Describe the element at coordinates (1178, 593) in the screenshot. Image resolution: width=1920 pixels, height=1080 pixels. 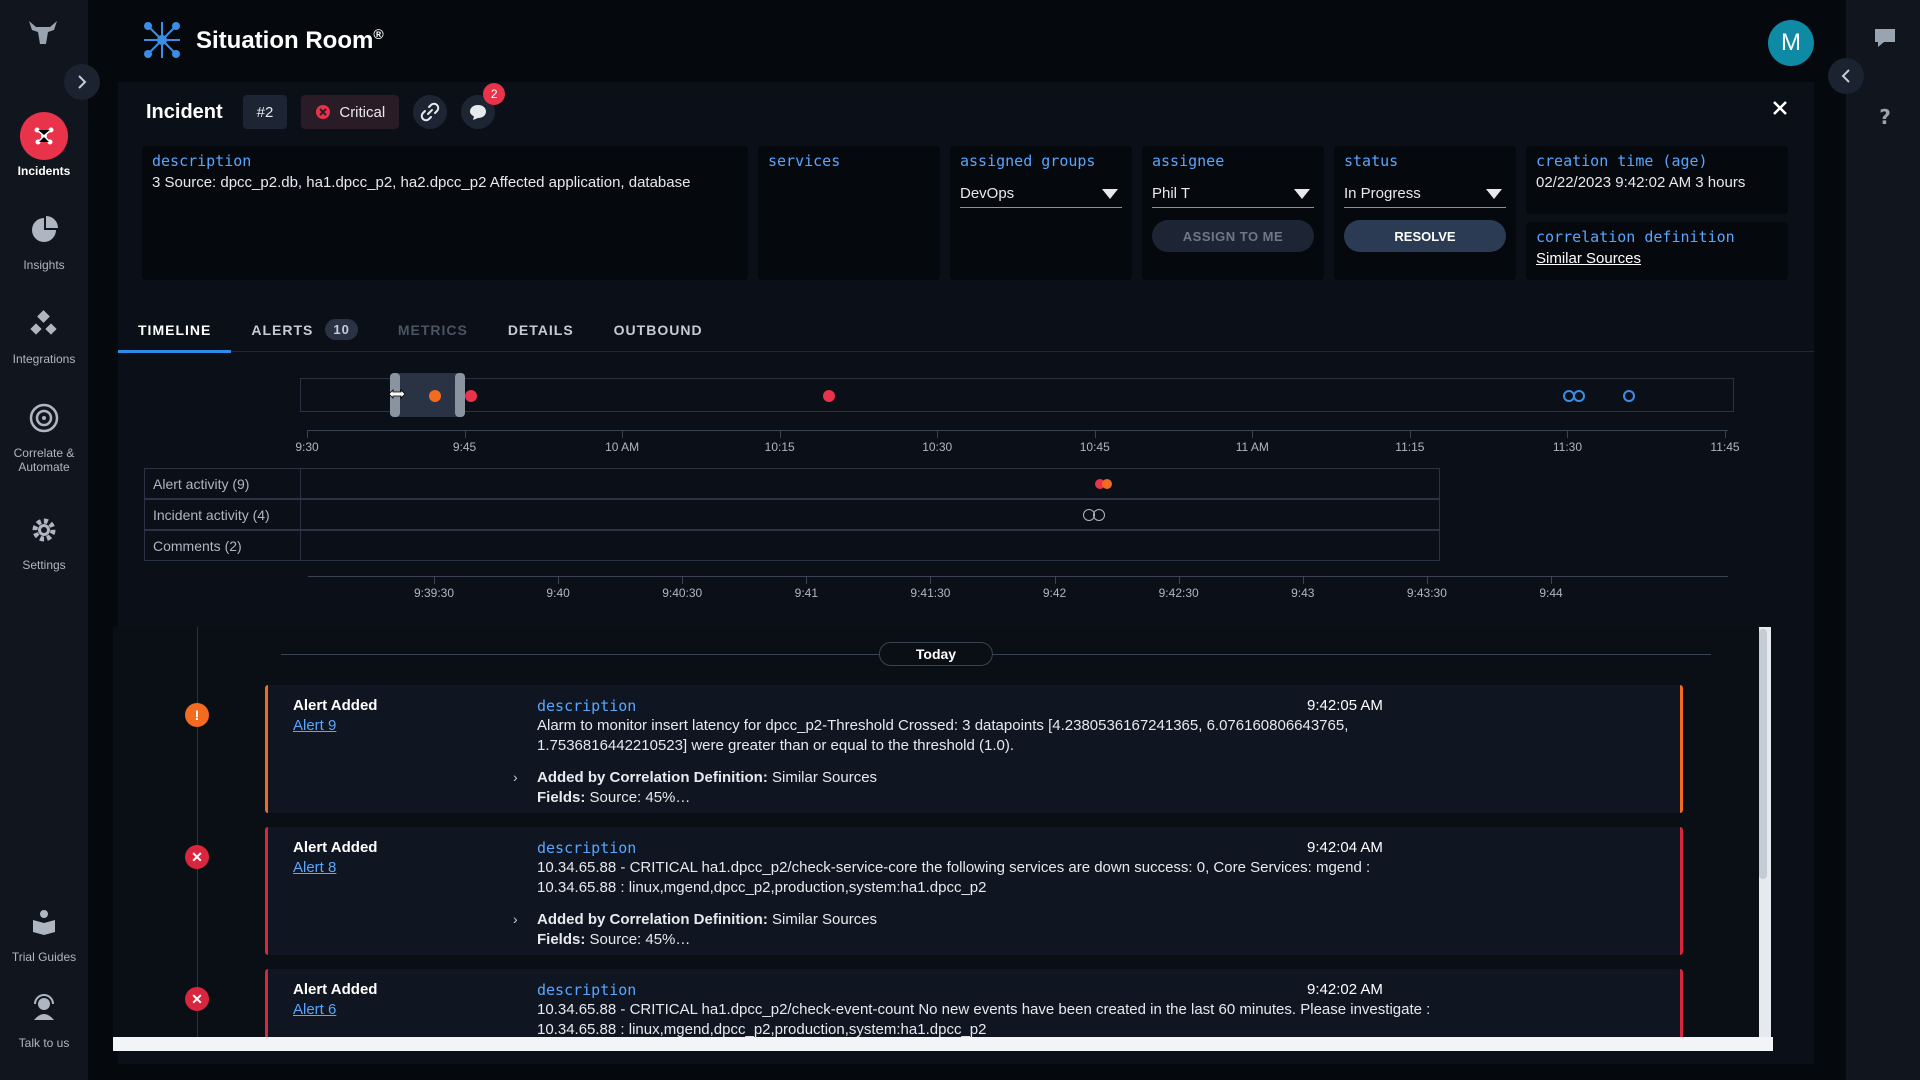
I see `axis-tick-label: 9:42:30` at that location.